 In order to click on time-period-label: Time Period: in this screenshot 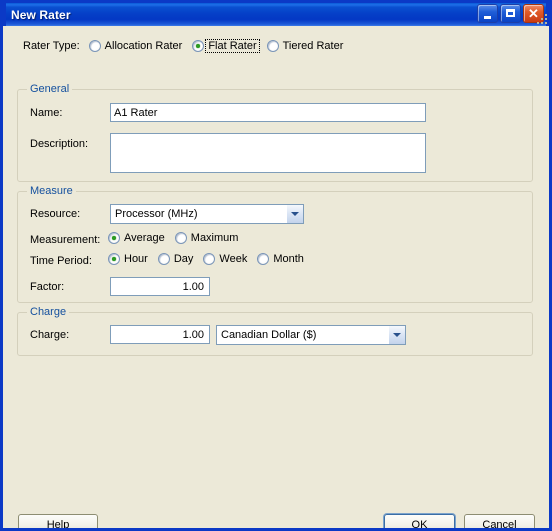, I will do `click(61, 261)`.